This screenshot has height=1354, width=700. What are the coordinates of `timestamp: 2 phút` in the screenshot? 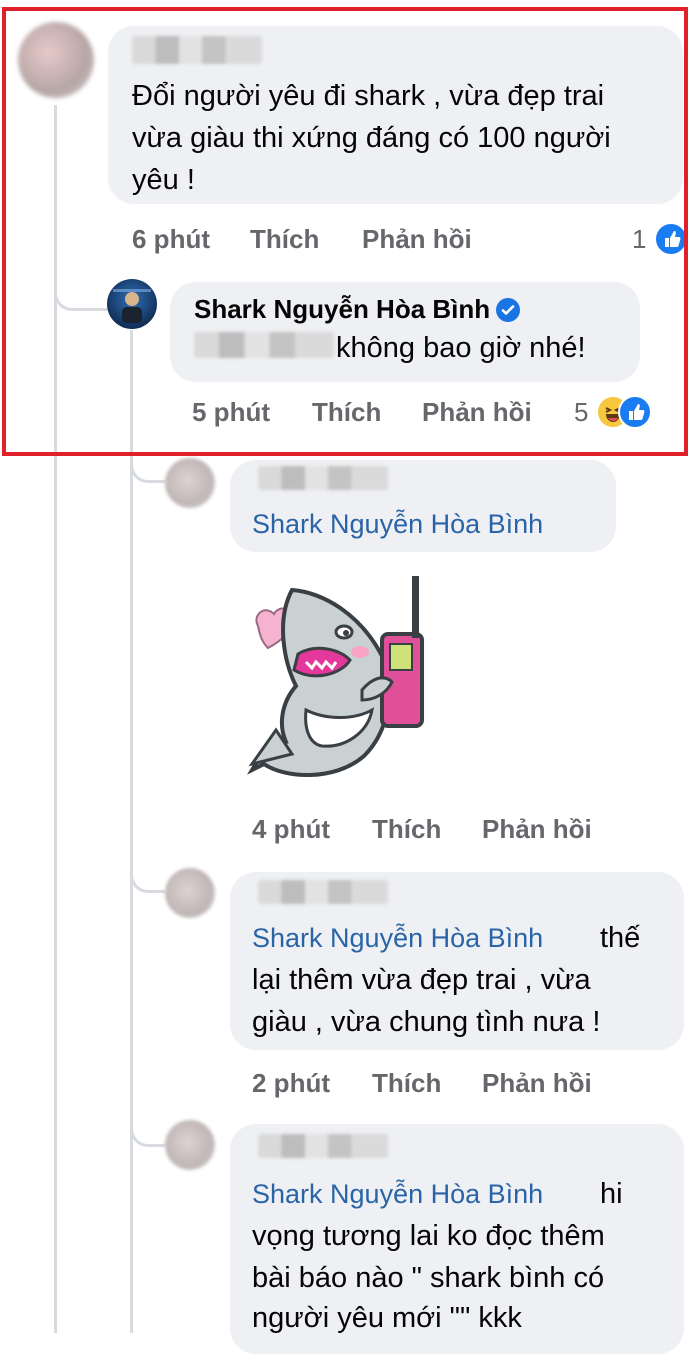 It's located at (291, 1083).